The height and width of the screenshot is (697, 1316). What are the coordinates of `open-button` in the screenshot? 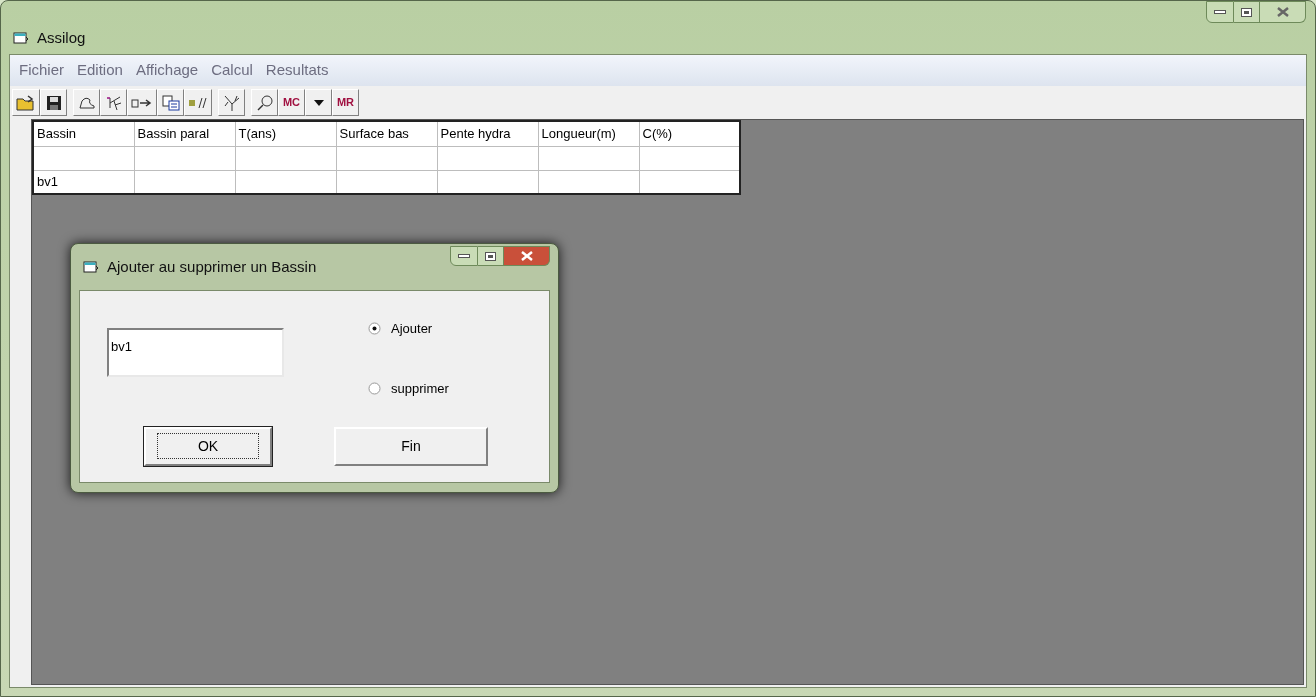 It's located at (26, 102).